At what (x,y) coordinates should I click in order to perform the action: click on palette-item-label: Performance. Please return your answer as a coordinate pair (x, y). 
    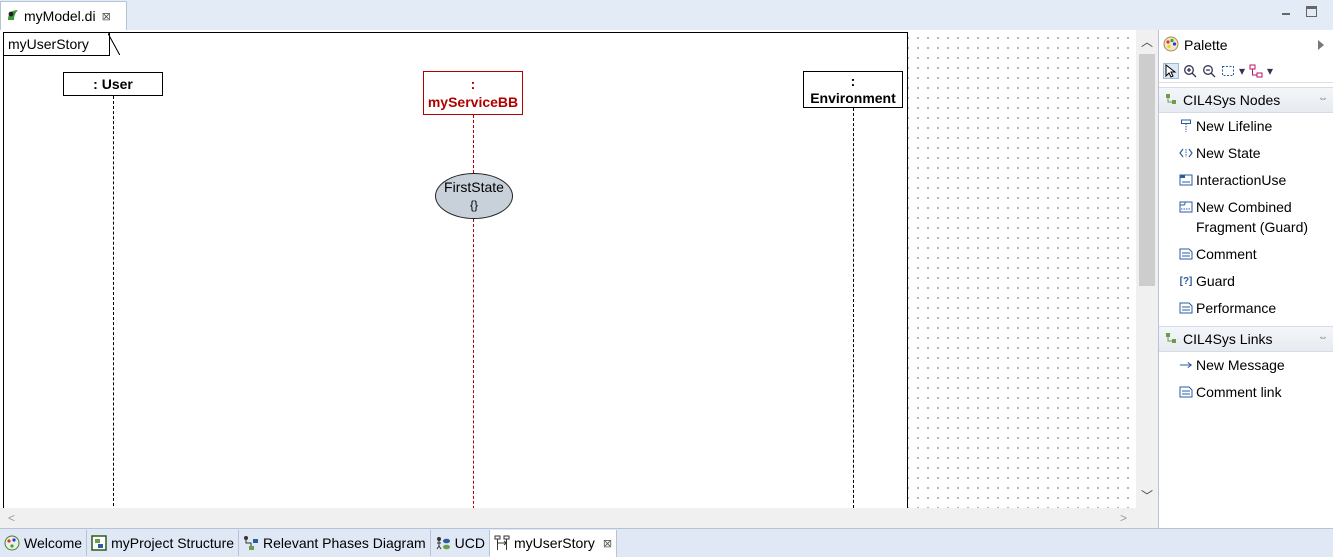
    Looking at the image, I should click on (1236, 308).